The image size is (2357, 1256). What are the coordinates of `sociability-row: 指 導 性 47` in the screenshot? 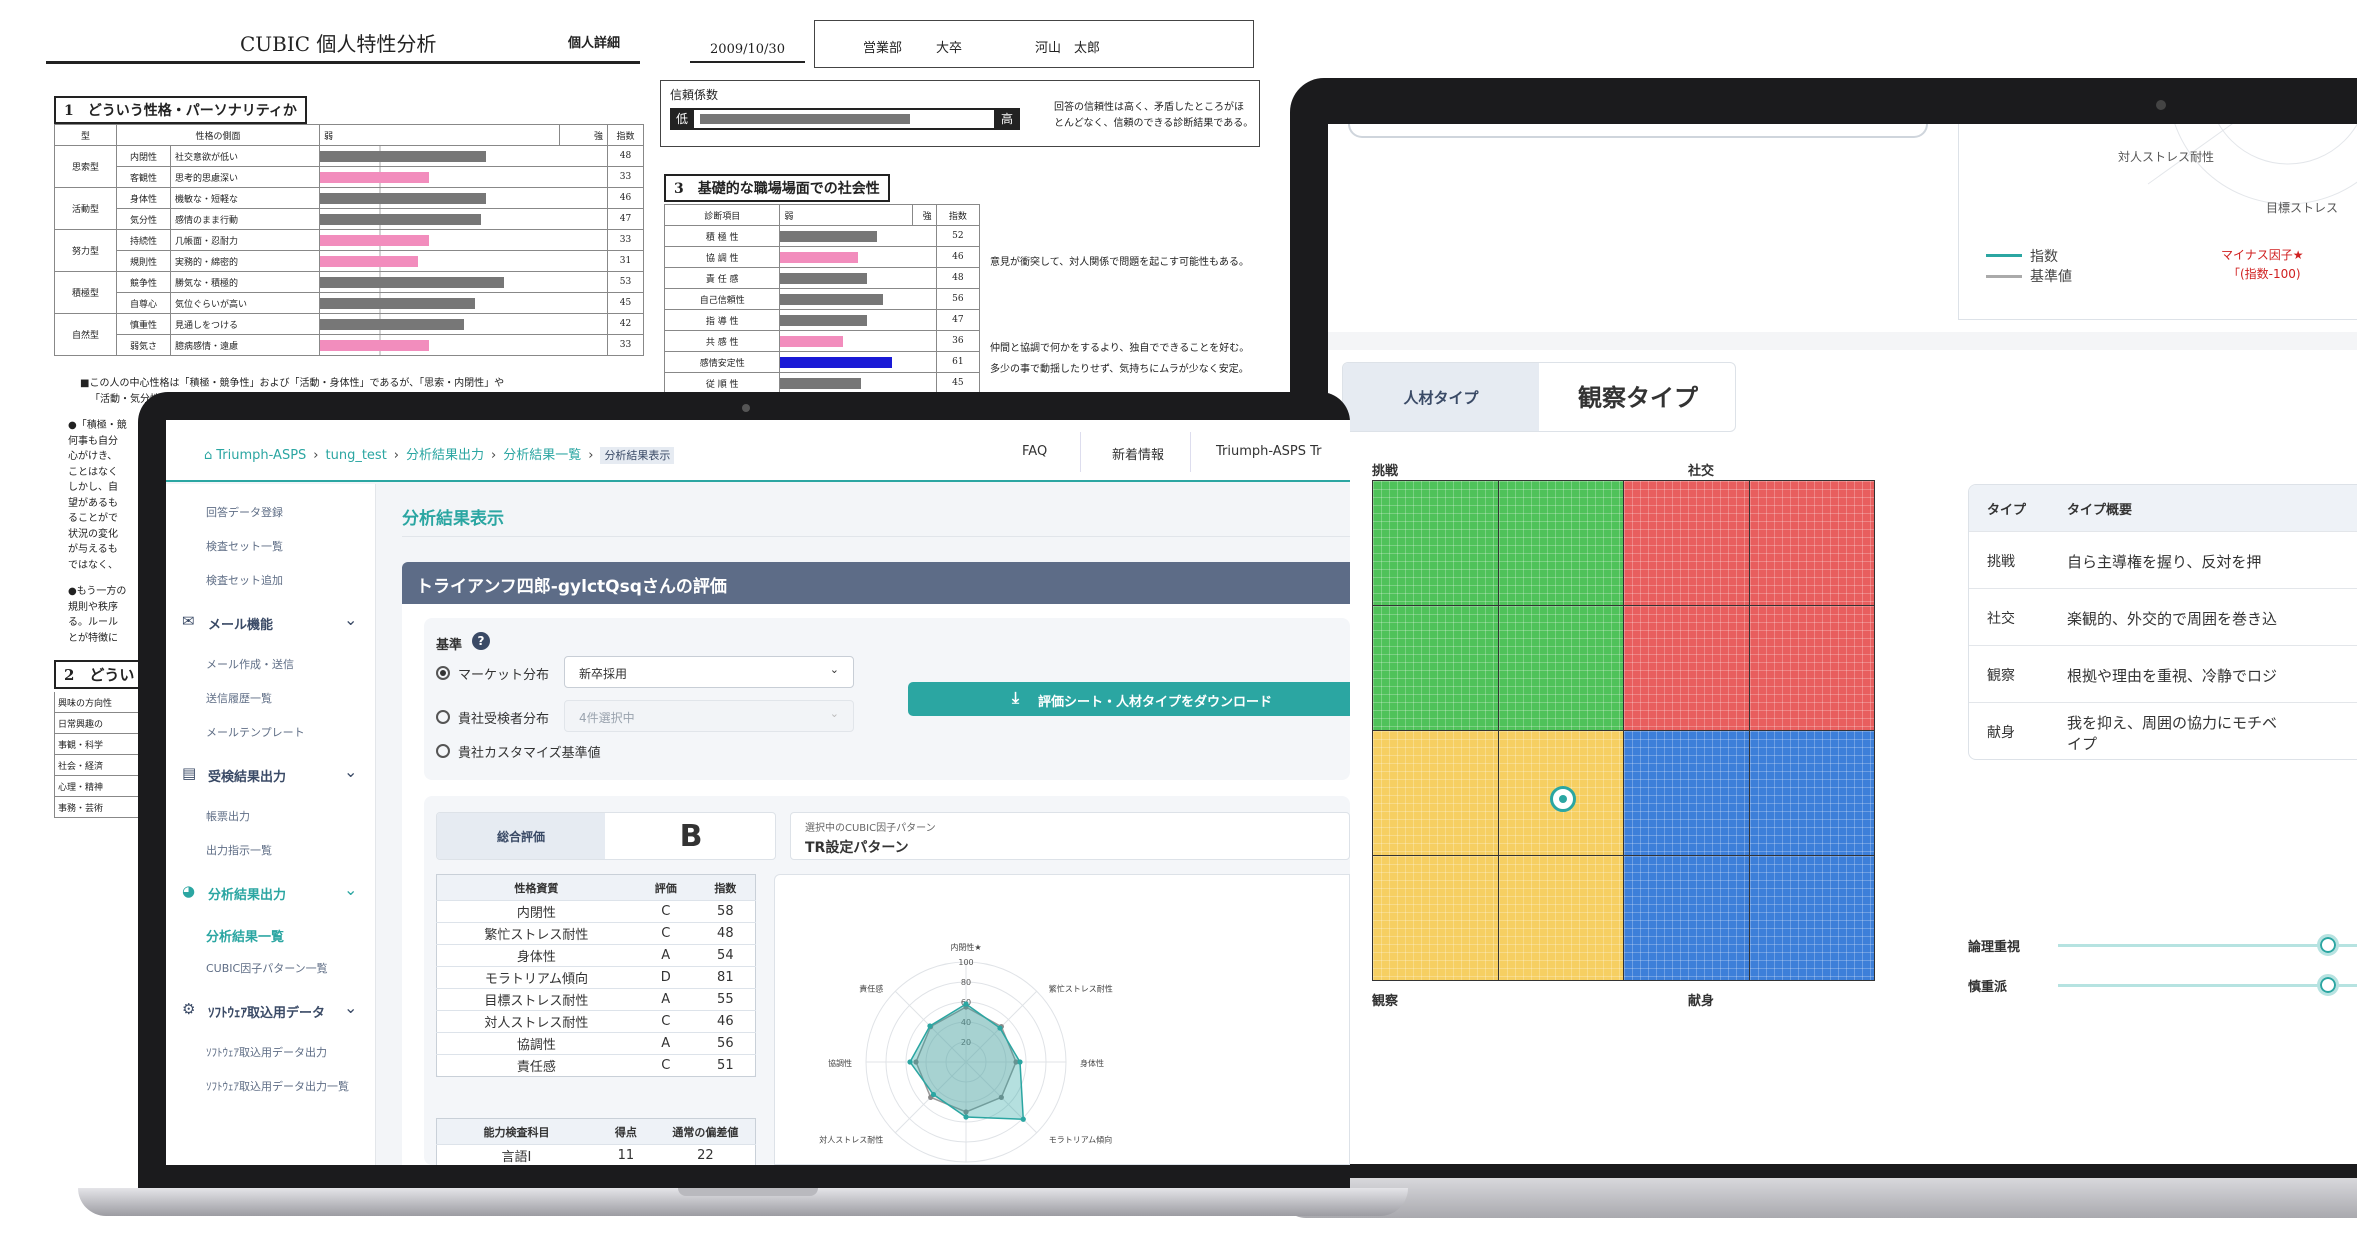 It's located at (822, 320).